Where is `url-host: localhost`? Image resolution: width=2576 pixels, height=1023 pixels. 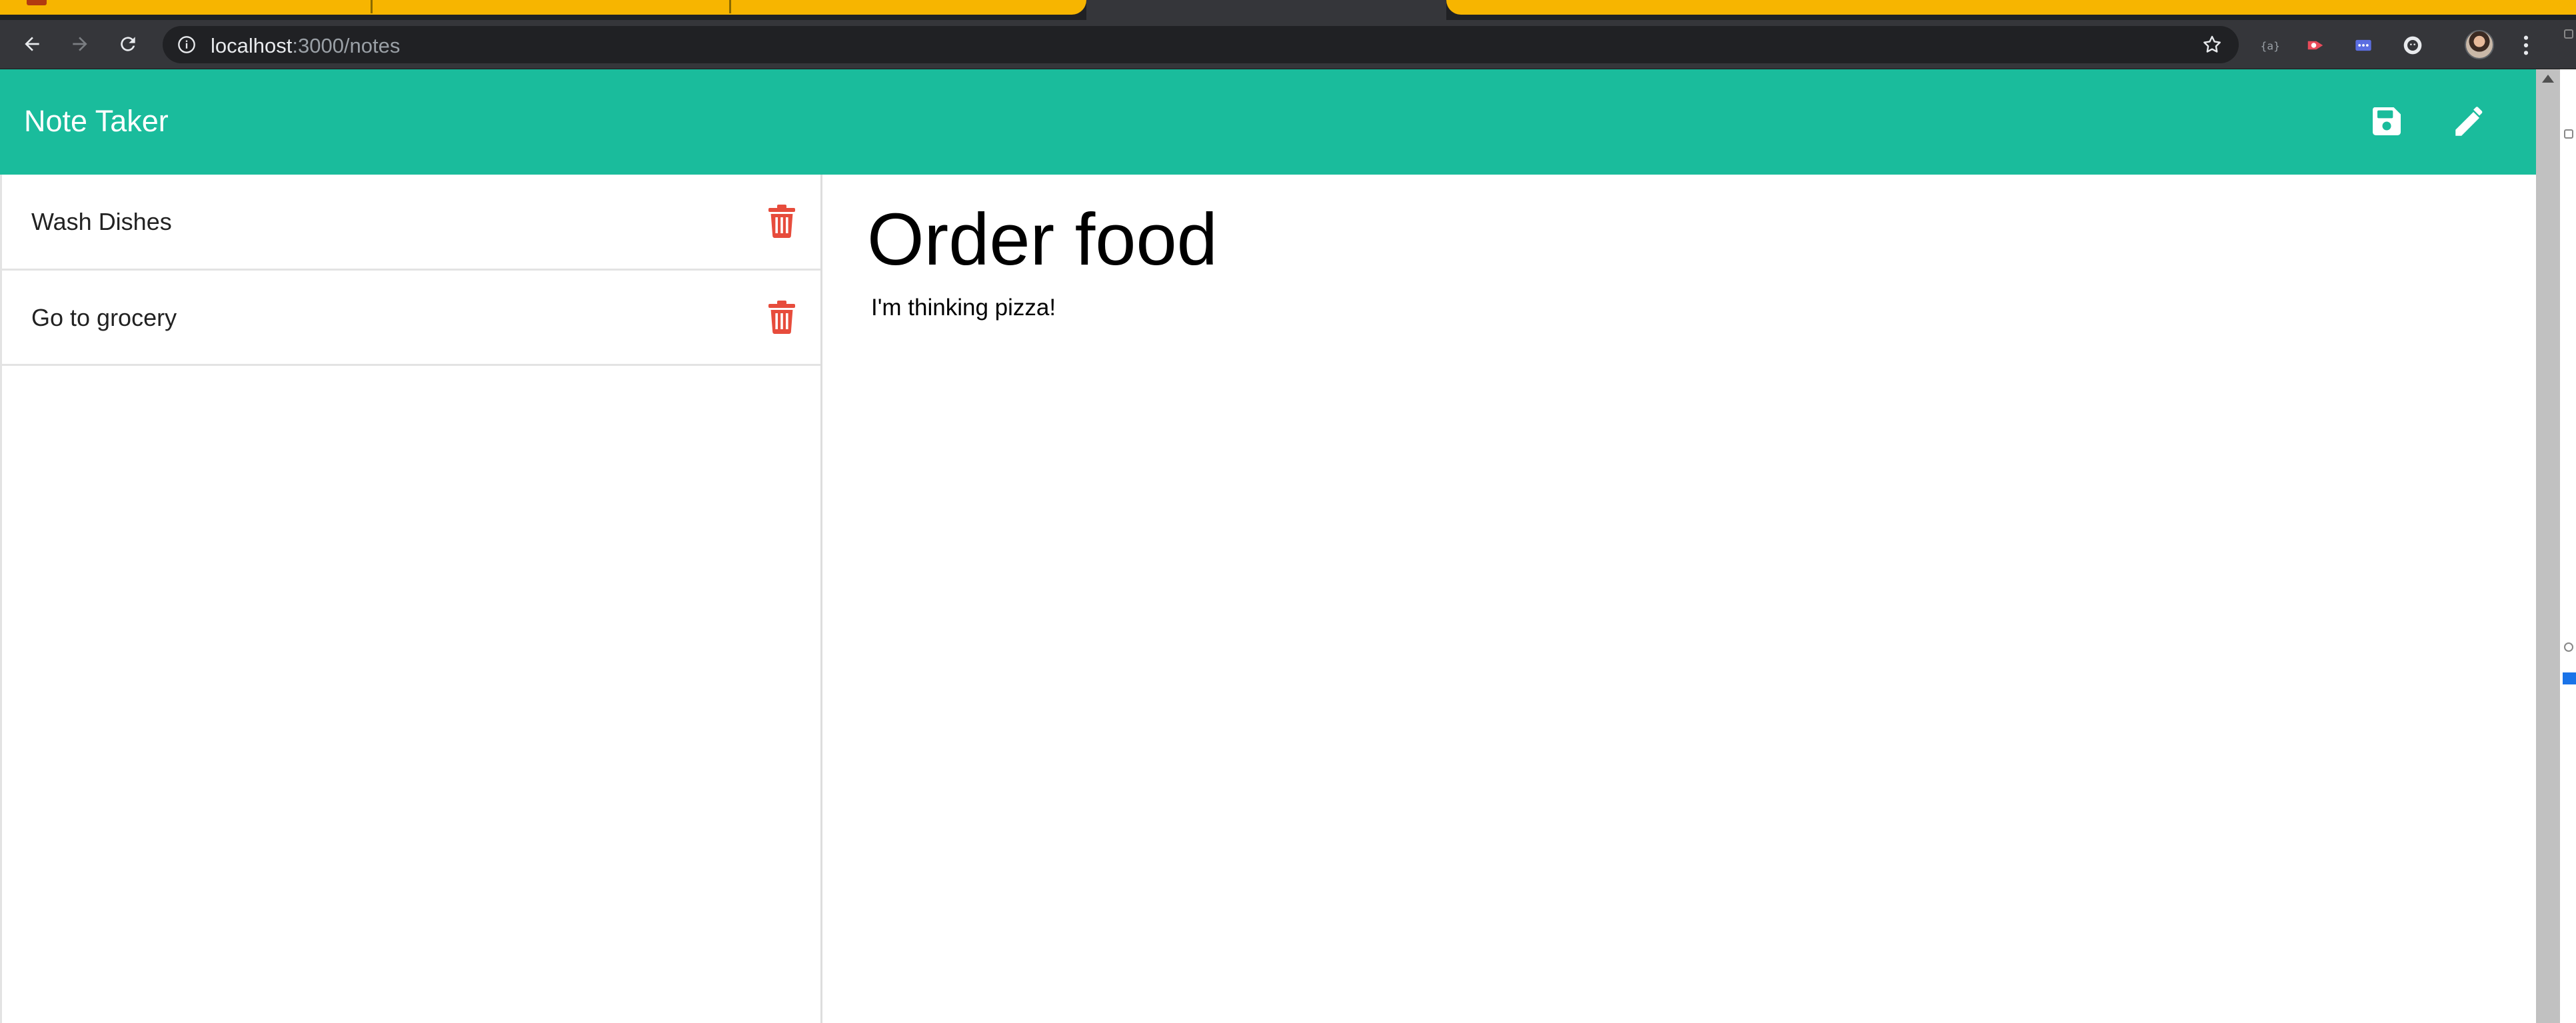 url-host: localhost is located at coordinates (252, 45).